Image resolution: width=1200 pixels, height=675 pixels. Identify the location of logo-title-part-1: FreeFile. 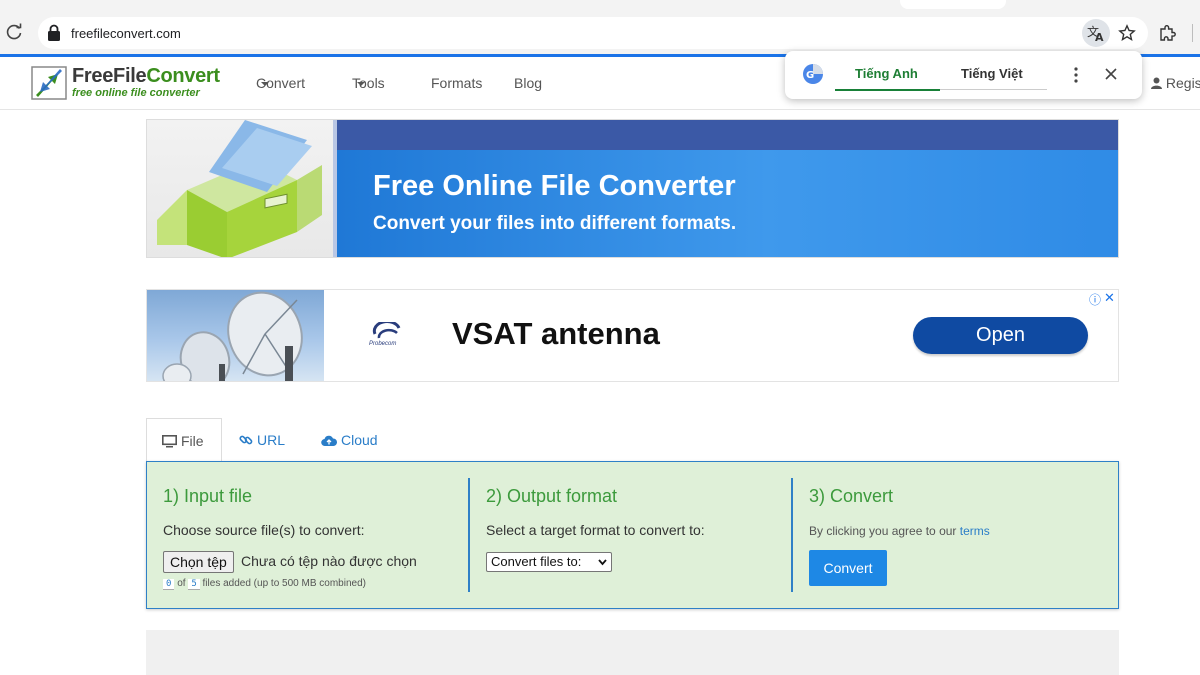
(109, 76).